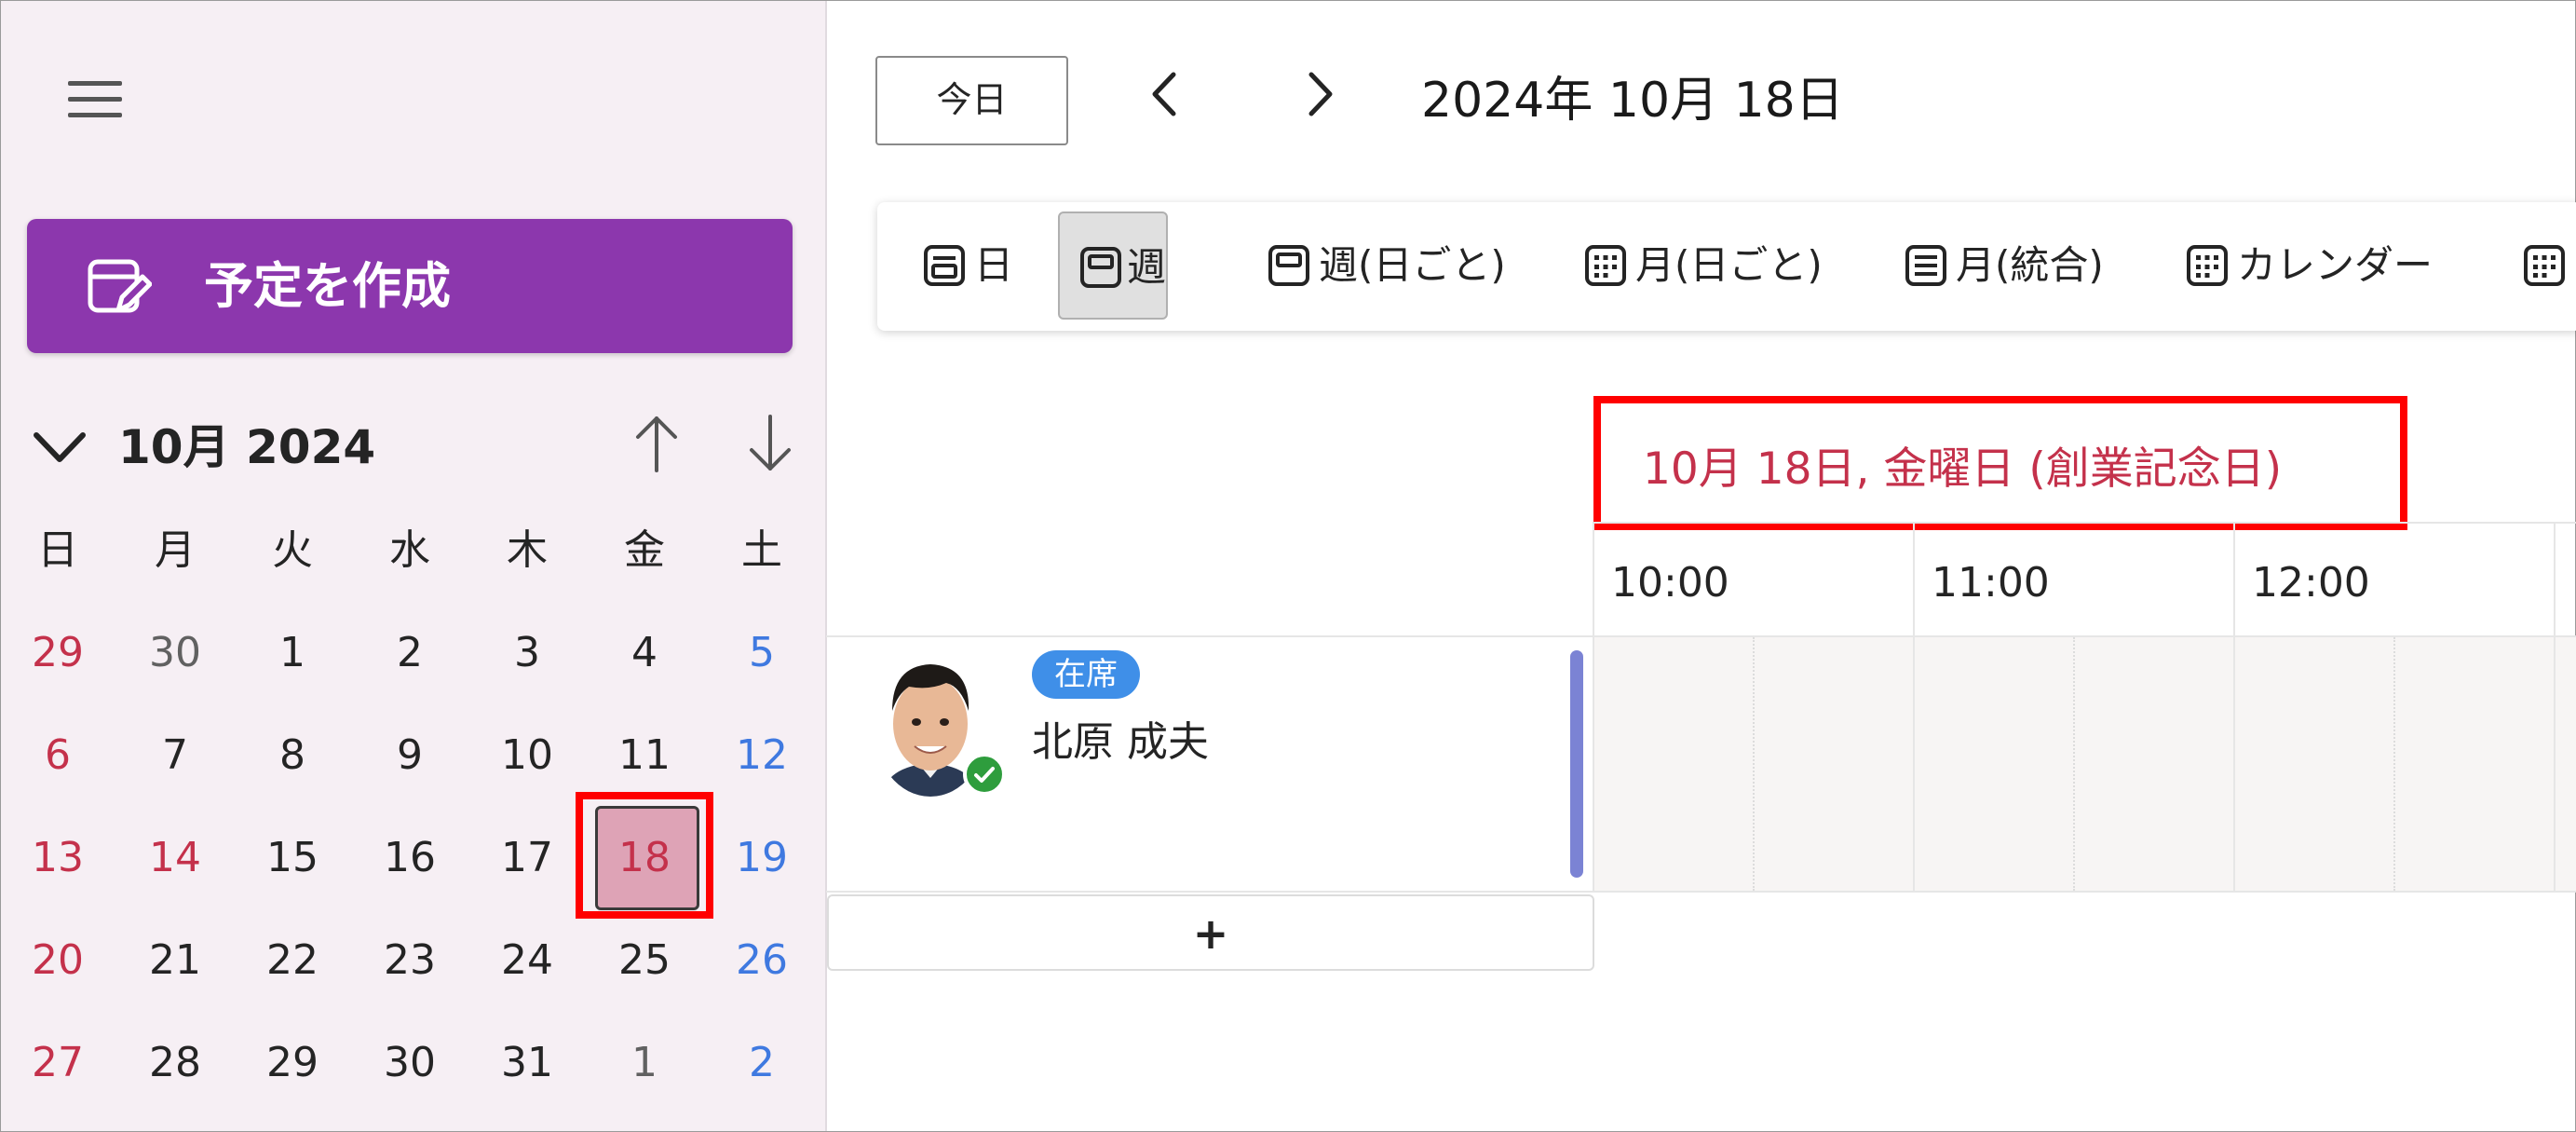 Image resolution: width=2576 pixels, height=1132 pixels. Describe the element at coordinates (1670, 583) in the screenshot. I see `time-label-10: 10:00` at that location.